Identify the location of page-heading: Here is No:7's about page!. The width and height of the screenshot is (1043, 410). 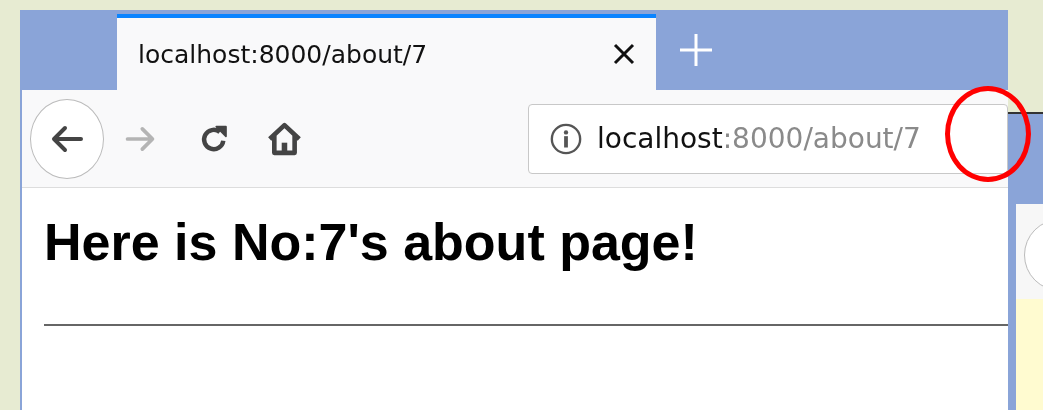
(371, 242).